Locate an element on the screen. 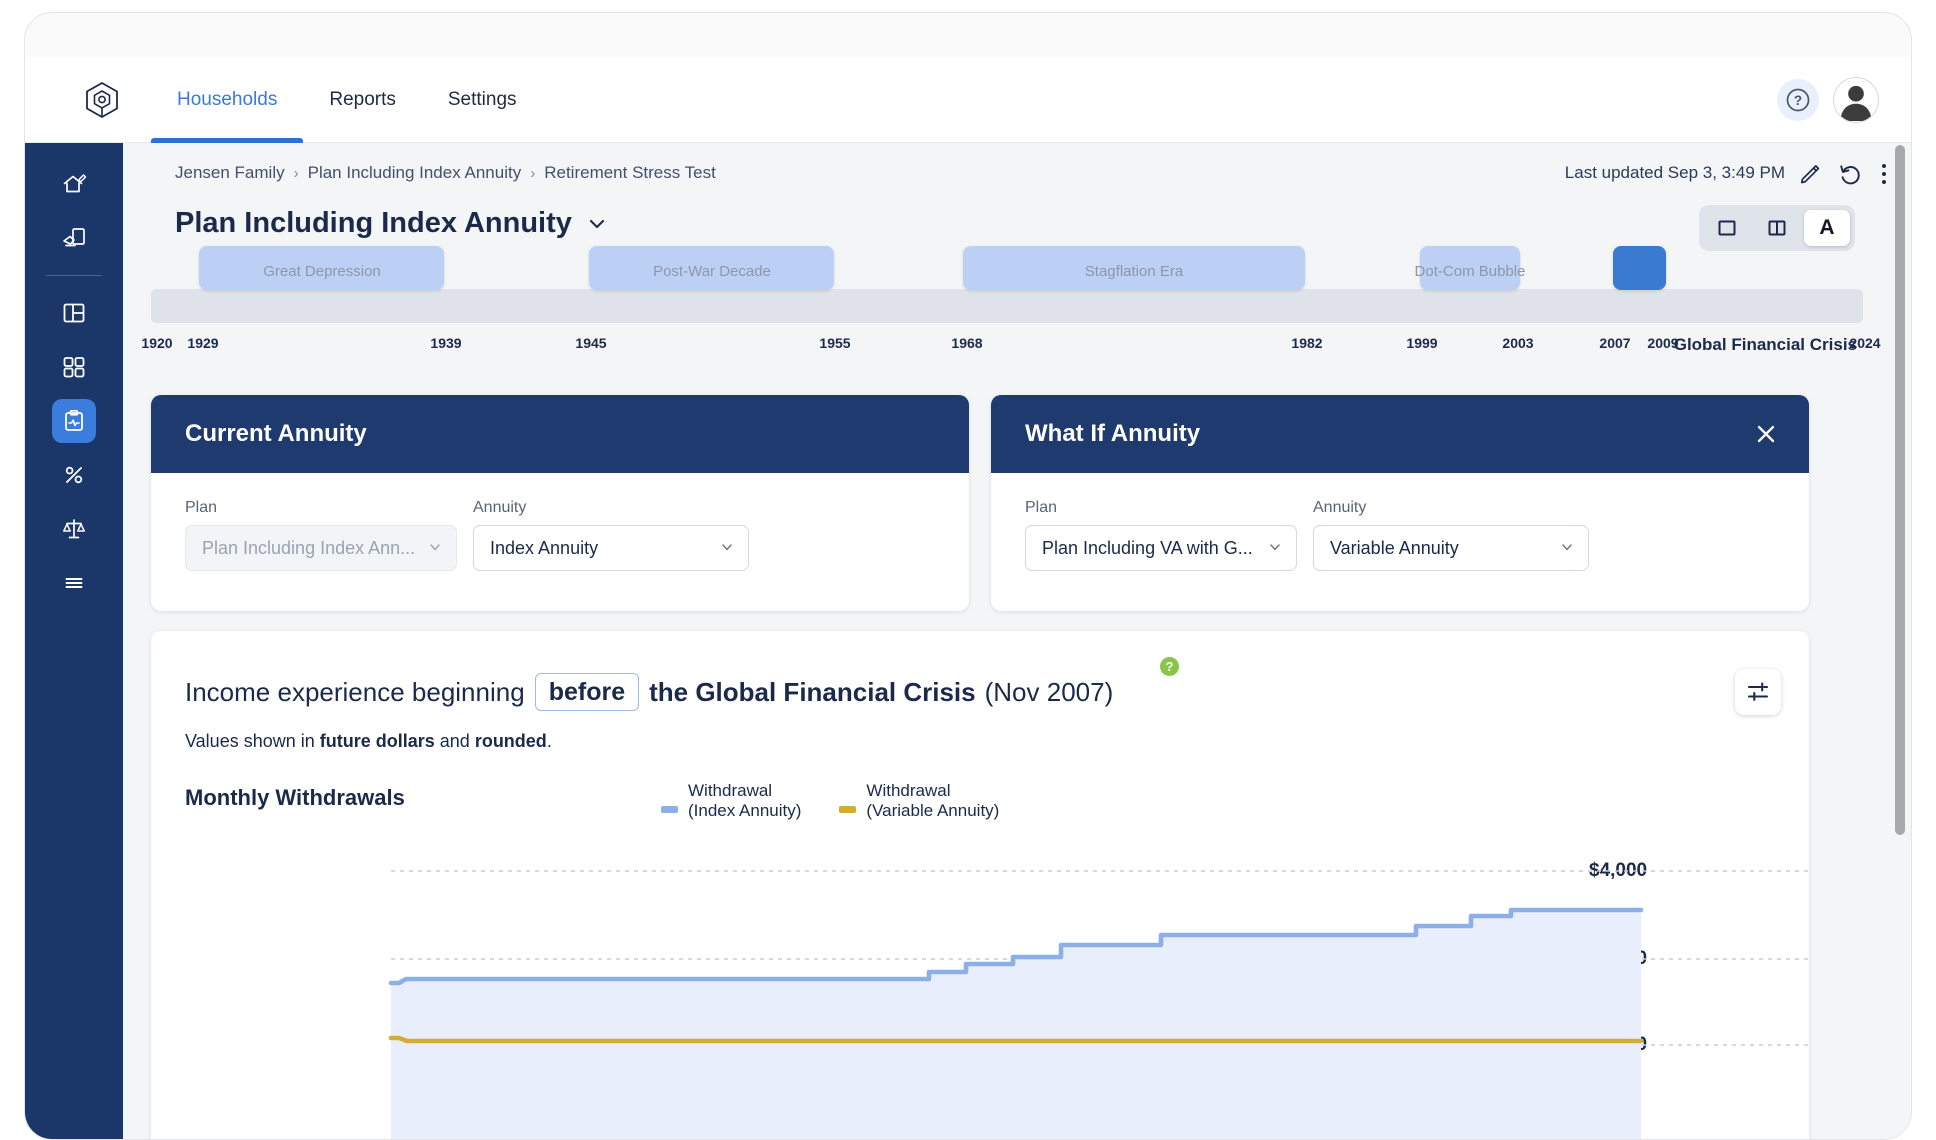 The height and width of the screenshot is (1140, 1936). timeline-tick-8: 2003 is located at coordinates (1518, 343).